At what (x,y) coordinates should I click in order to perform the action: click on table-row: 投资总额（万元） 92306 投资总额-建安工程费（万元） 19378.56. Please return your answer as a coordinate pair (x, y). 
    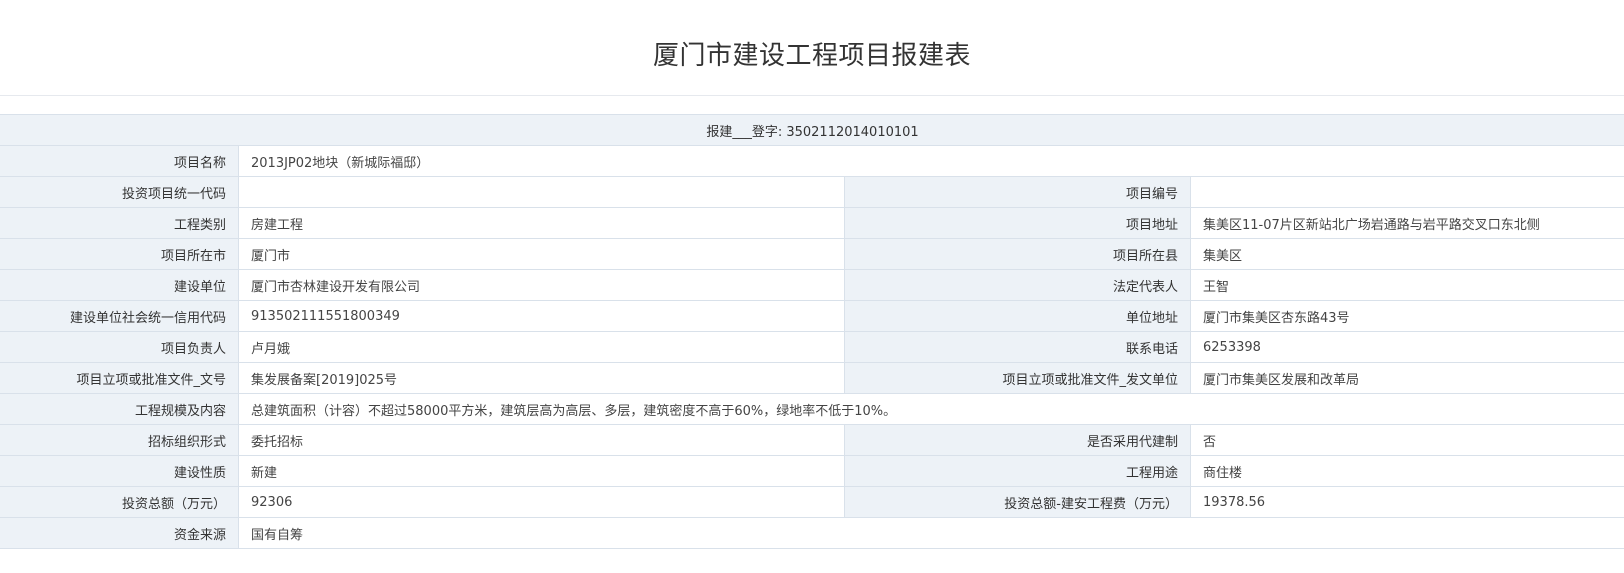
    Looking at the image, I should click on (812, 502).